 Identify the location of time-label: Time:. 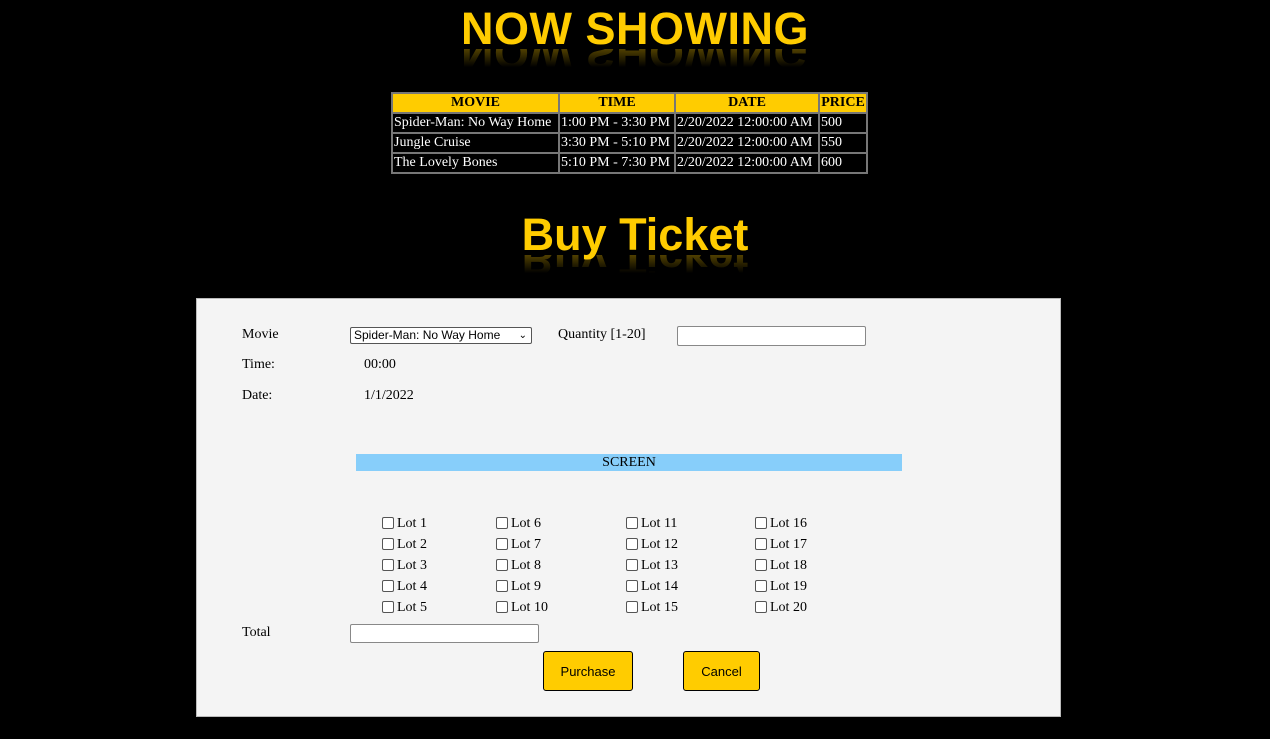
(258, 364).